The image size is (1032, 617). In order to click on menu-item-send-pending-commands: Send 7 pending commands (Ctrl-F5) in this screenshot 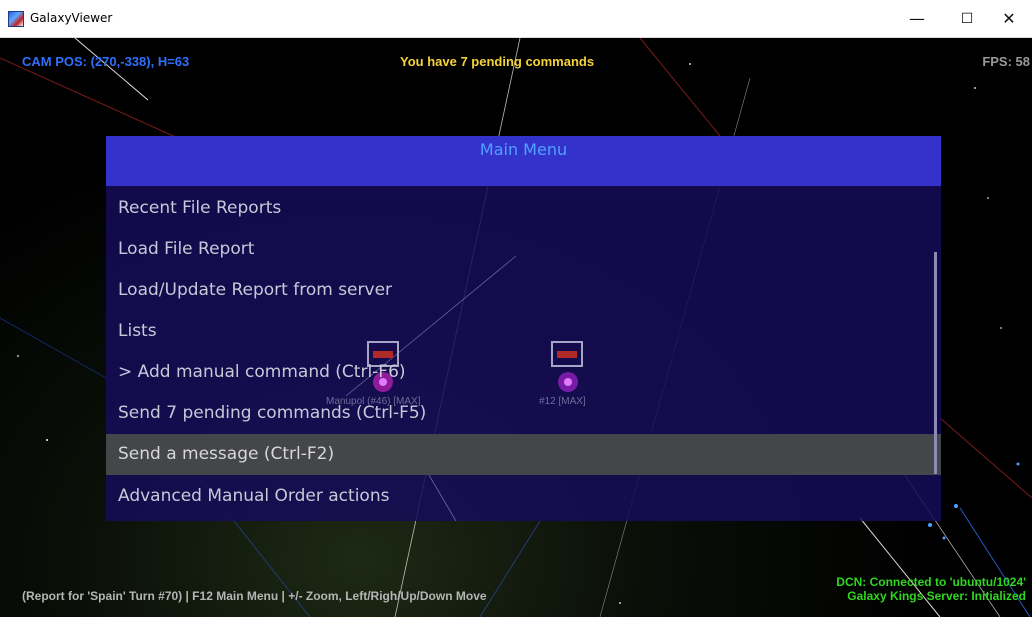, I will do `click(523, 413)`.